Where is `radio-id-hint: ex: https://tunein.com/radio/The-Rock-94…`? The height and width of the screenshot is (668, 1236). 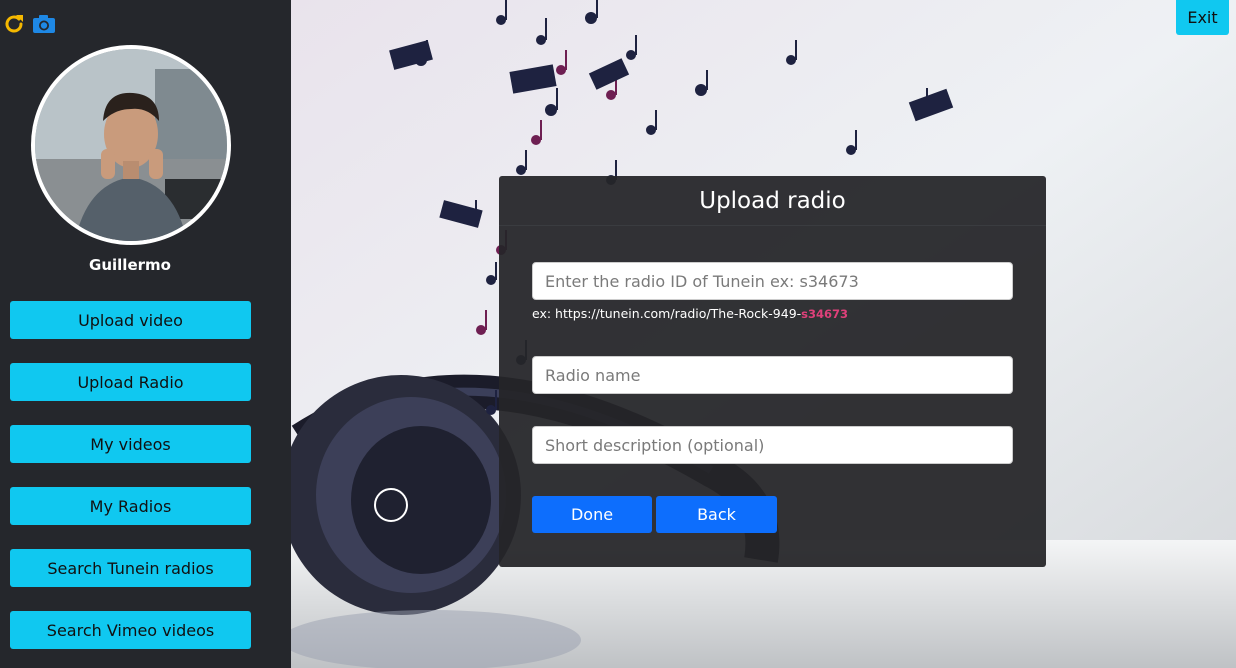 radio-id-hint: ex: https://tunein.com/radio/The-Rock-94… is located at coordinates (690, 313).